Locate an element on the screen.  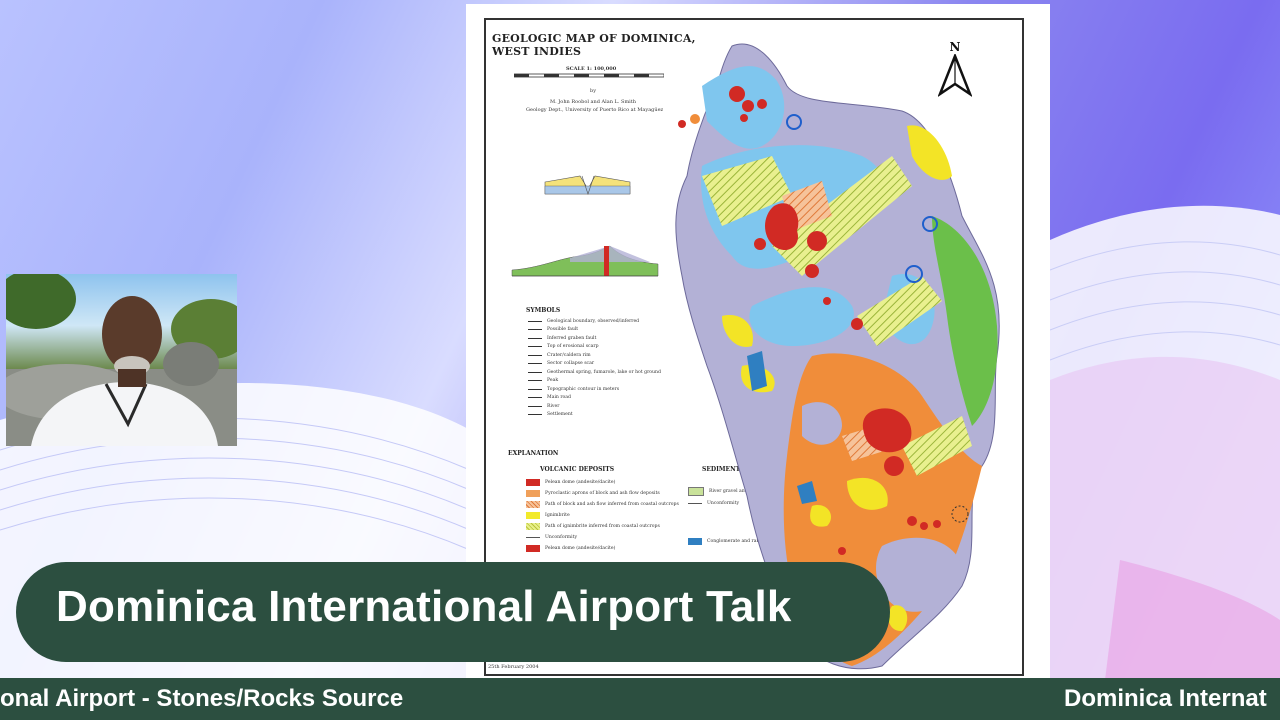
ticker-text-left: onal Airport - Stones/Rocks Source is located at coordinates (202, 698).